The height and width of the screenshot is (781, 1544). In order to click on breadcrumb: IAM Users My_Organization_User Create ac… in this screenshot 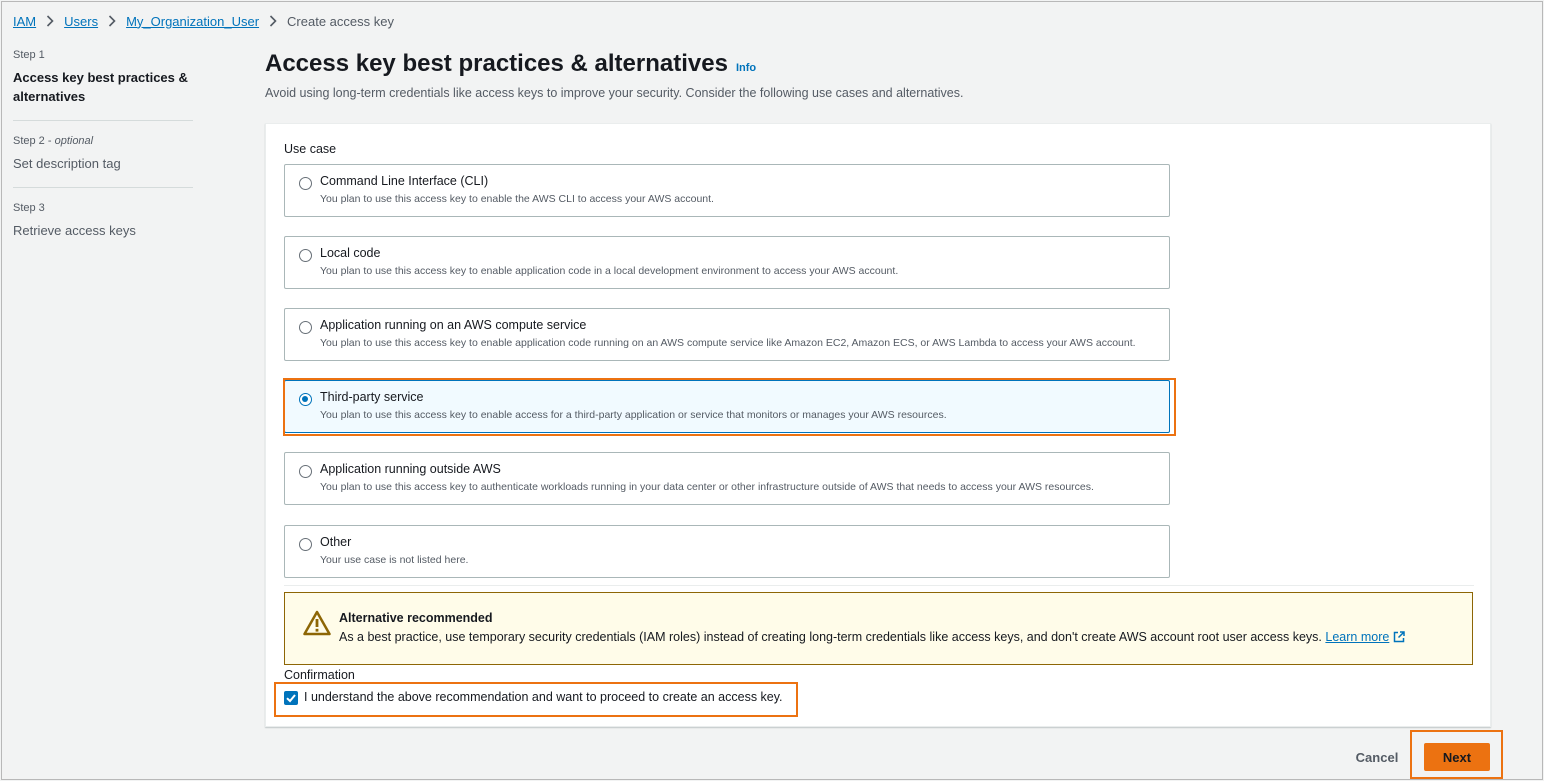, I will do `click(203, 21)`.